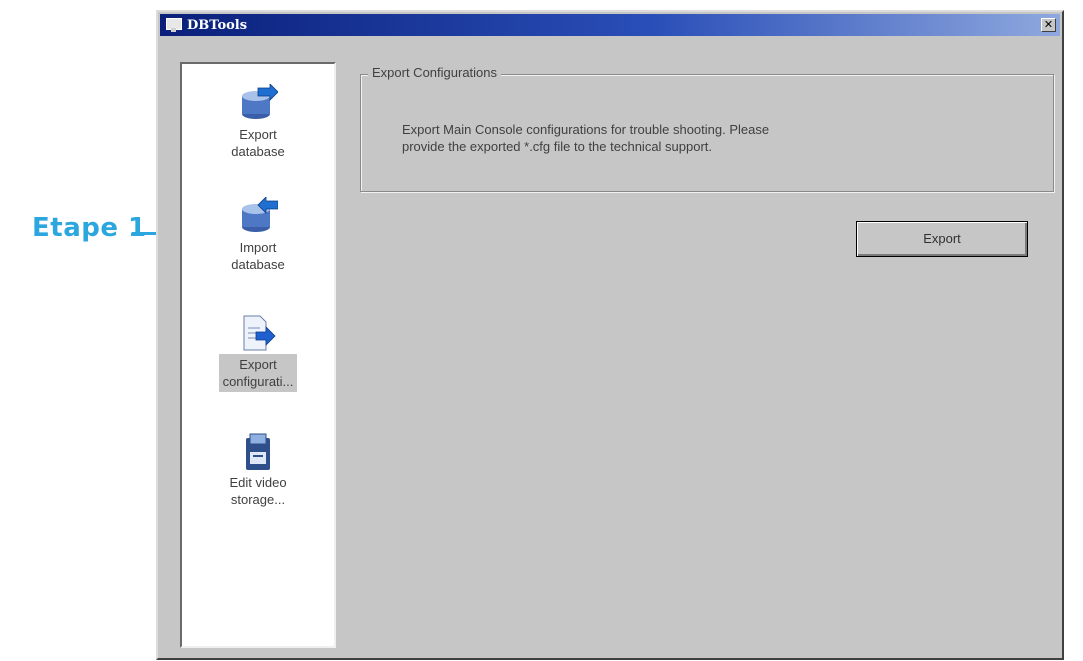  I want to click on export-button: Export, so click(942, 239).